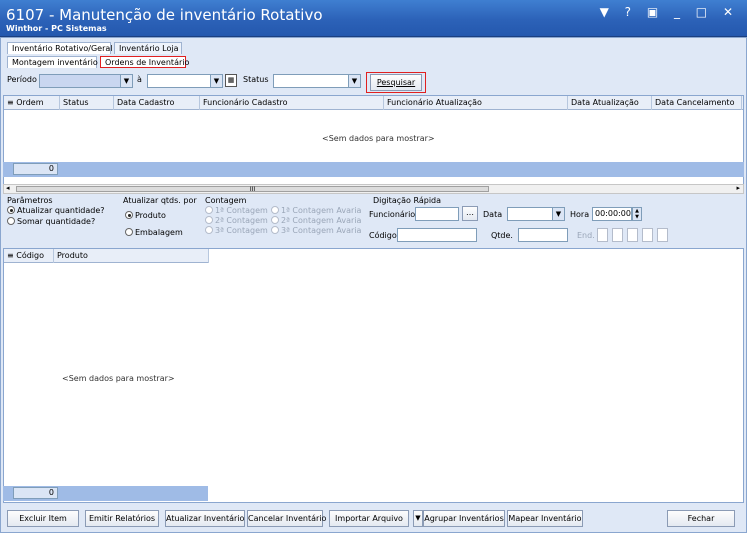 The image size is (747, 533). Describe the element at coordinates (160, 200) in the screenshot. I see `update-by-title: Atualizar qtds. por` at that location.